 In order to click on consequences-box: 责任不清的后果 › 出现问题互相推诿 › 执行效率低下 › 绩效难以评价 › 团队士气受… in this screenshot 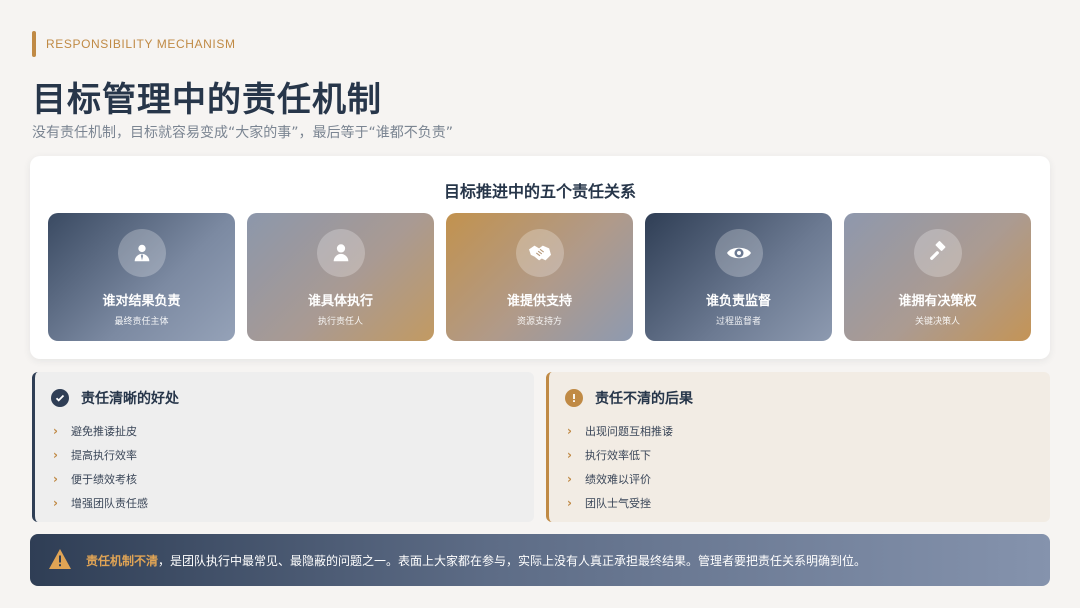, I will do `click(798, 447)`.